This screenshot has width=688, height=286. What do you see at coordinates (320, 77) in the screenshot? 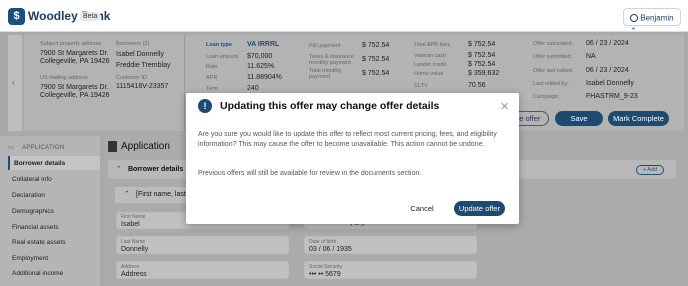
I see `total-monthly-label-2: payment` at bounding box center [320, 77].